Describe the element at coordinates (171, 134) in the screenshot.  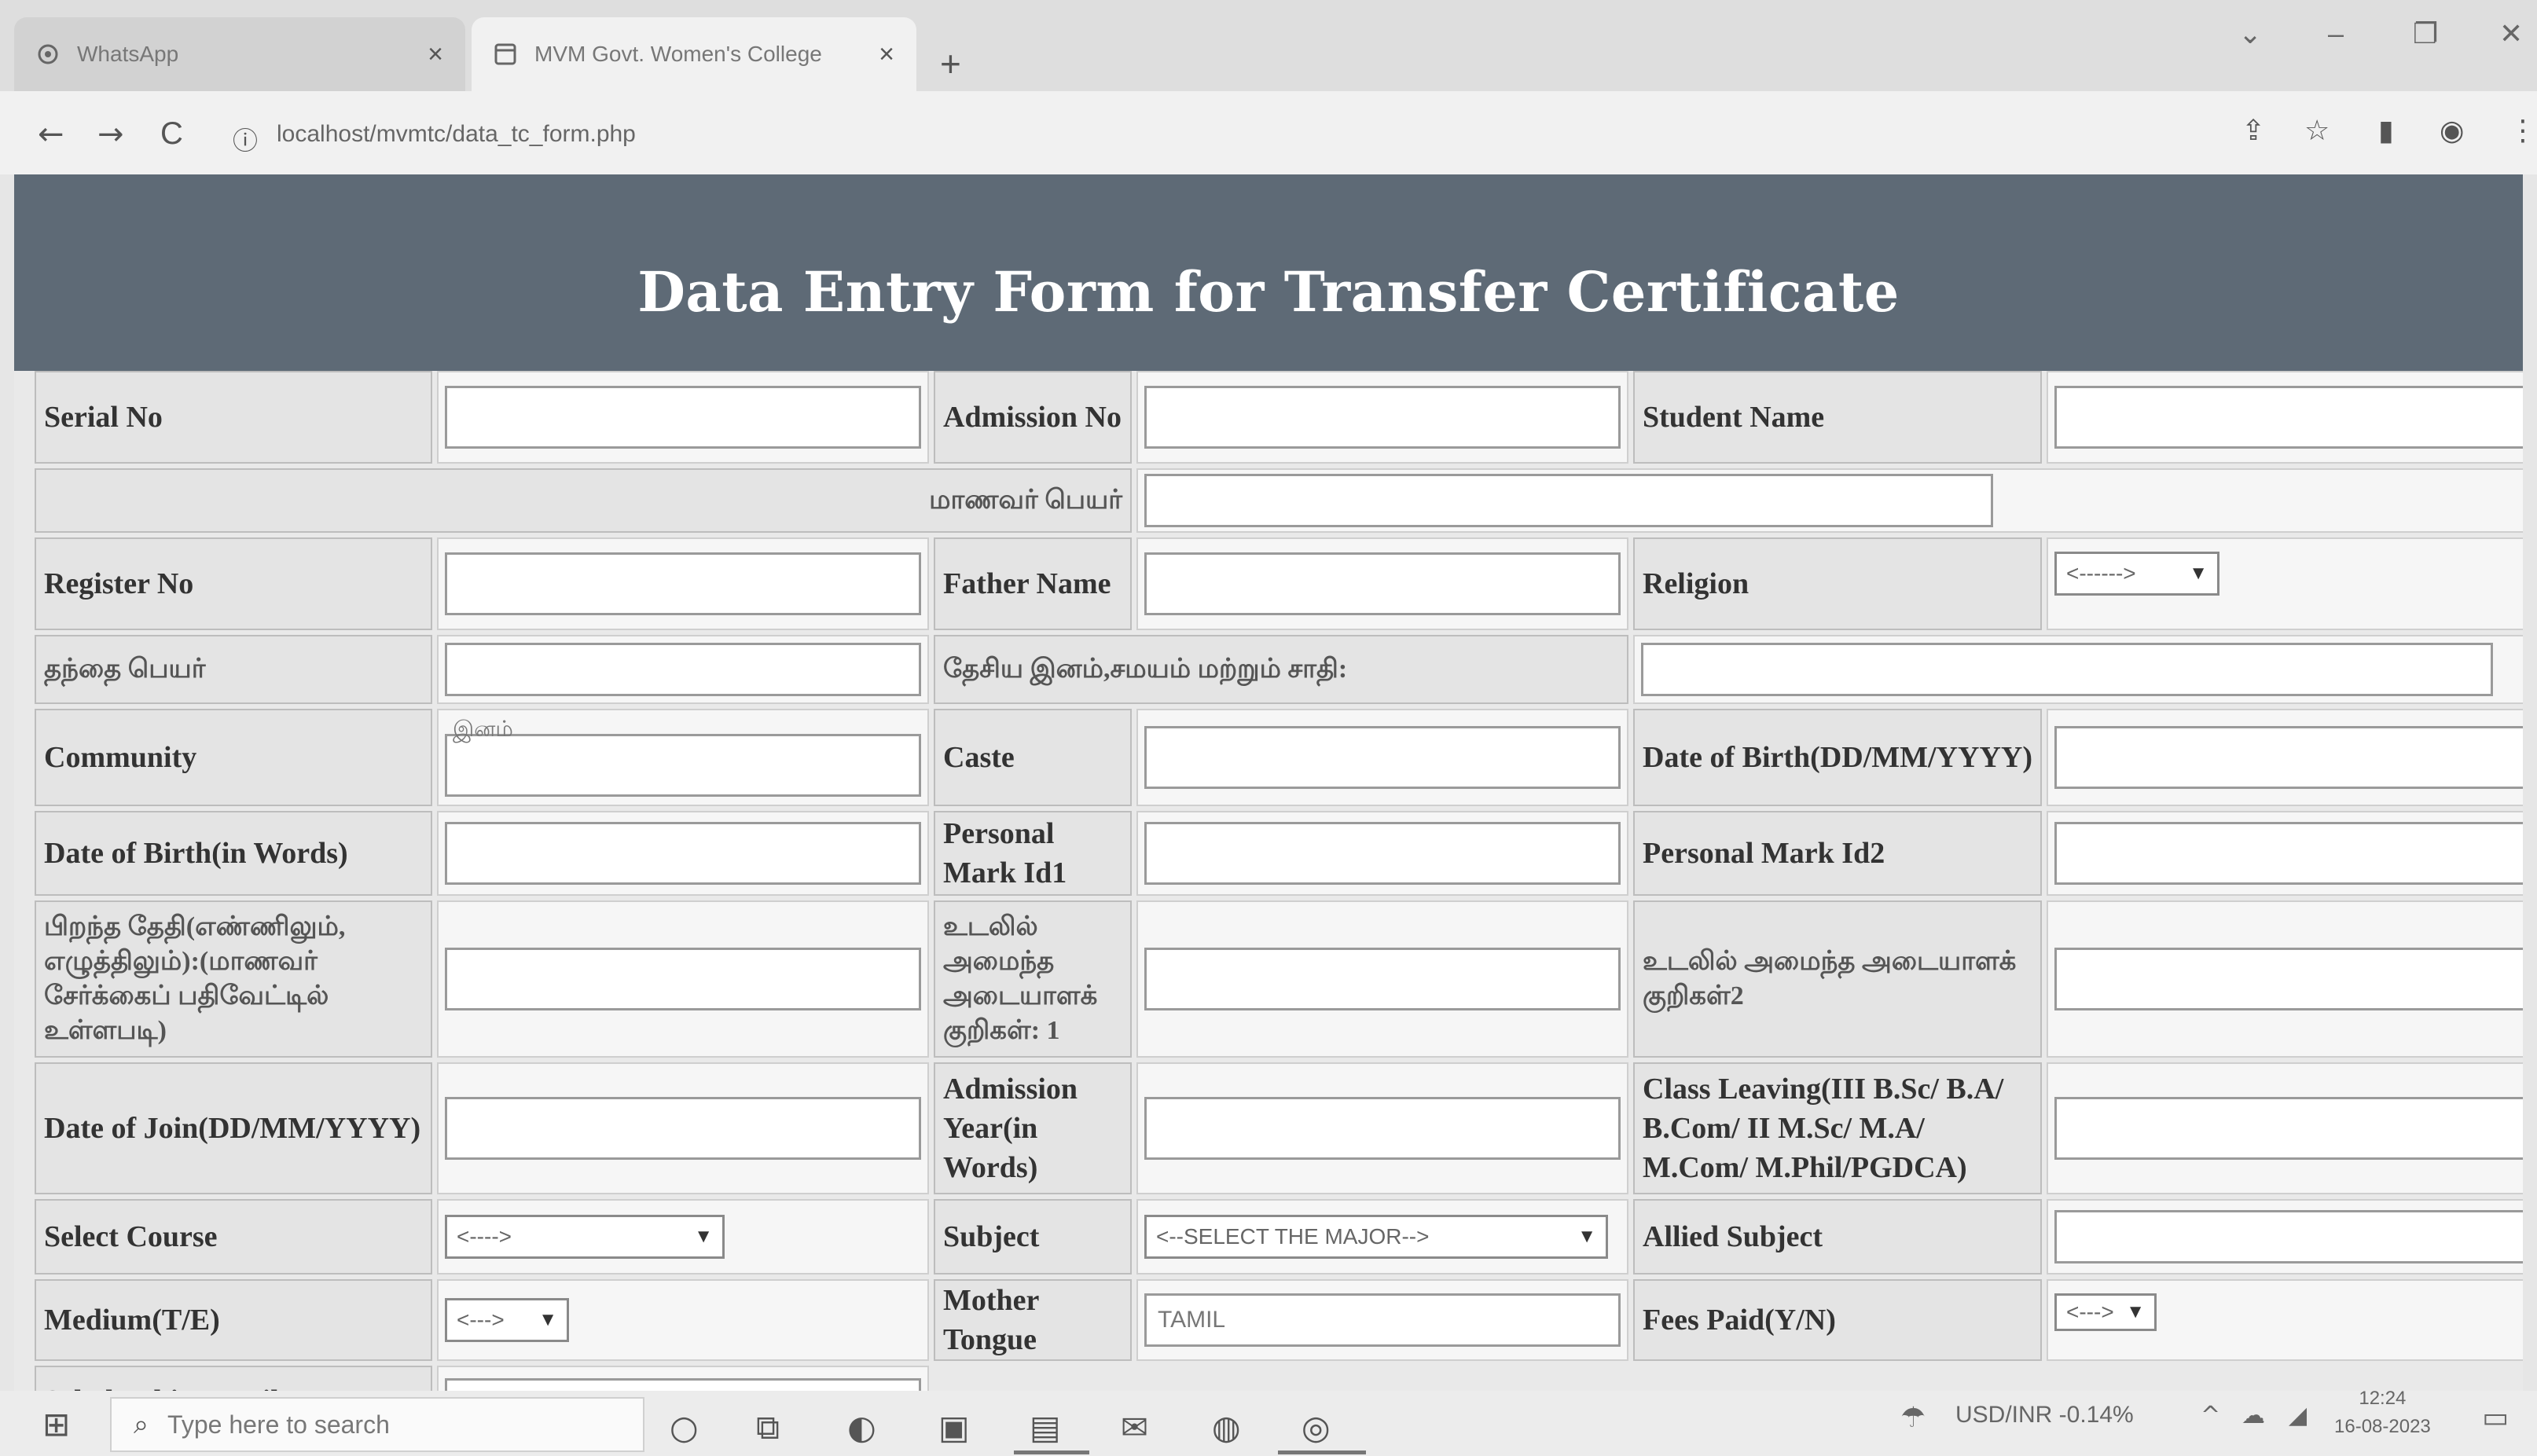
I see `reload-button: C` at that location.